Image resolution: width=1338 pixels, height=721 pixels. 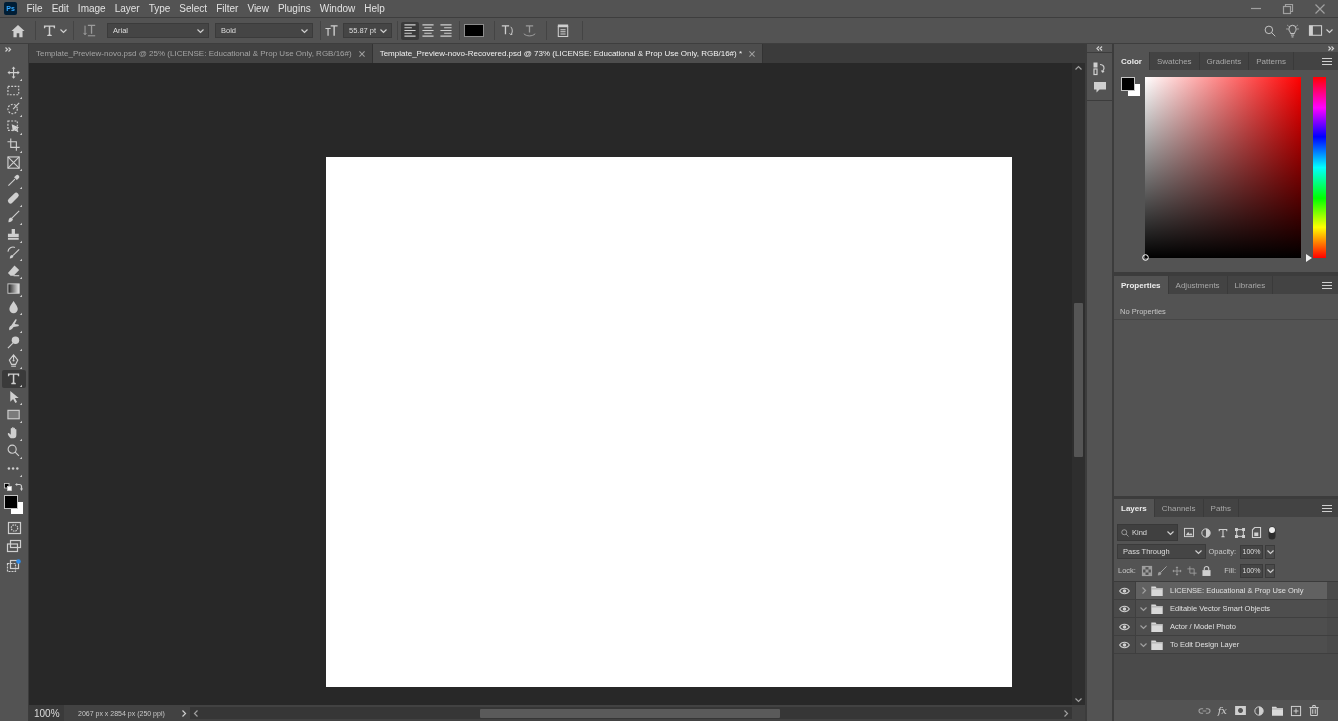 What do you see at coordinates (1240, 532) in the screenshot?
I see `transform-box-icon` at bounding box center [1240, 532].